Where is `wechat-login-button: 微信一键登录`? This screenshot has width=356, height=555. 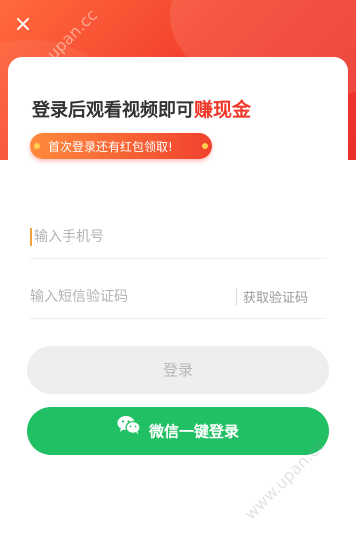 wechat-login-button: 微信一键登录 is located at coordinates (178, 431).